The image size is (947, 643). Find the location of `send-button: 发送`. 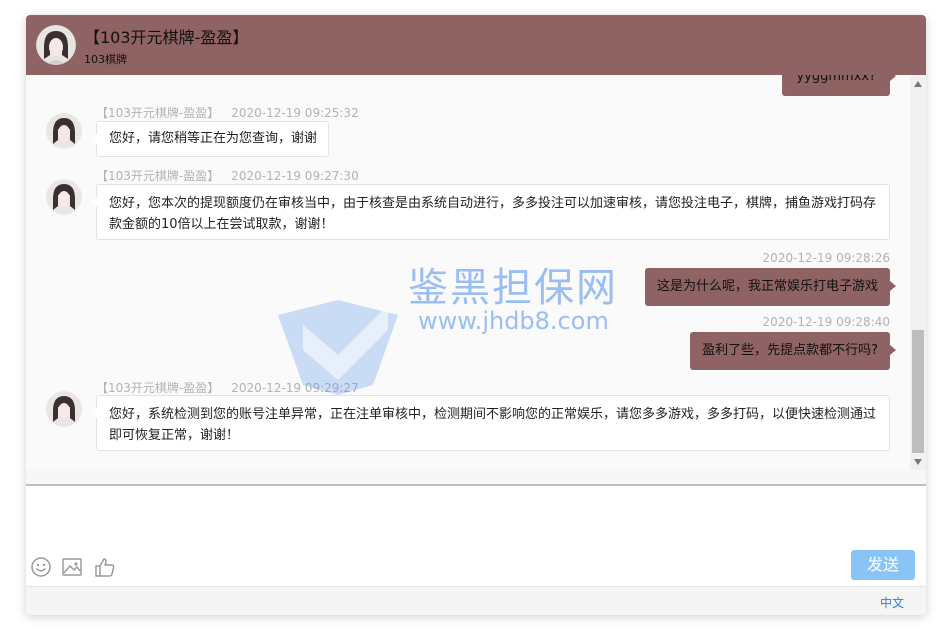

send-button: 发送 is located at coordinates (883, 565).